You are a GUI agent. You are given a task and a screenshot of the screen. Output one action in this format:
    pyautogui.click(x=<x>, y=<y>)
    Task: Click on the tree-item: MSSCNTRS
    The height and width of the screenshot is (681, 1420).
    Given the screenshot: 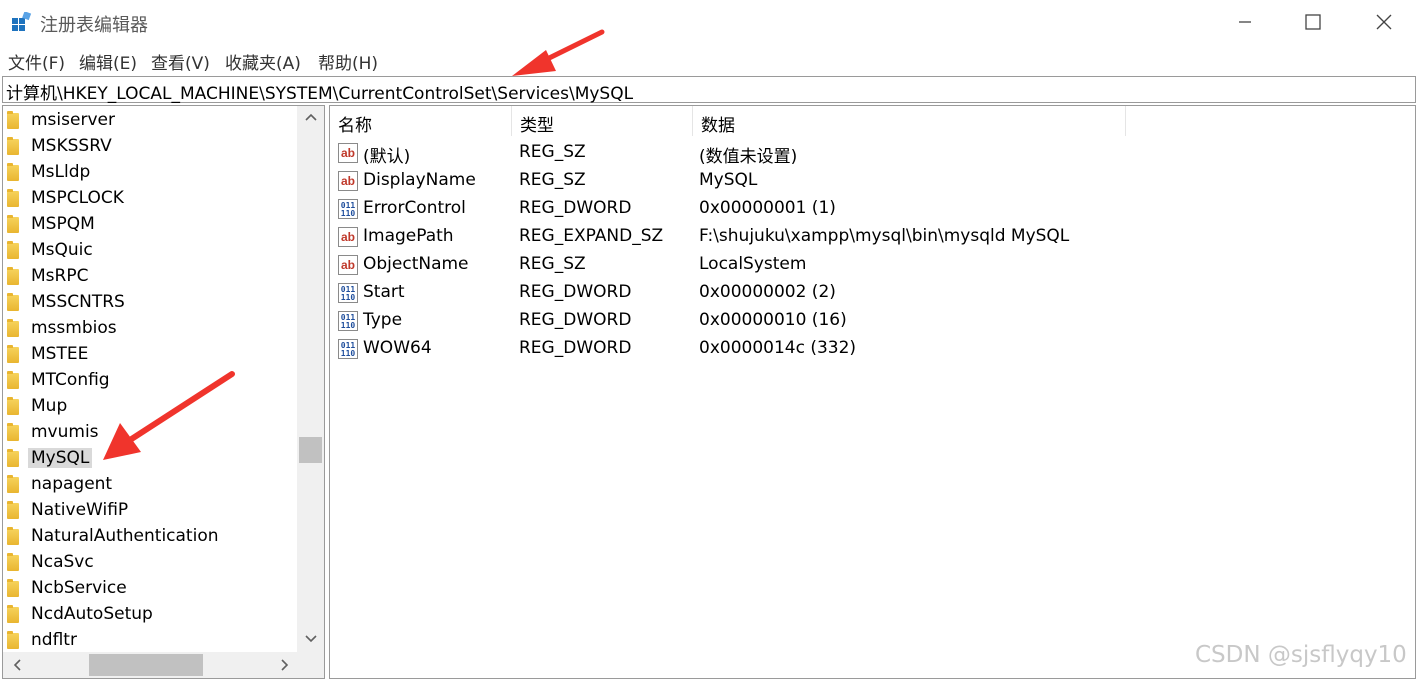 What is the action you would take?
    pyautogui.click(x=150, y=303)
    